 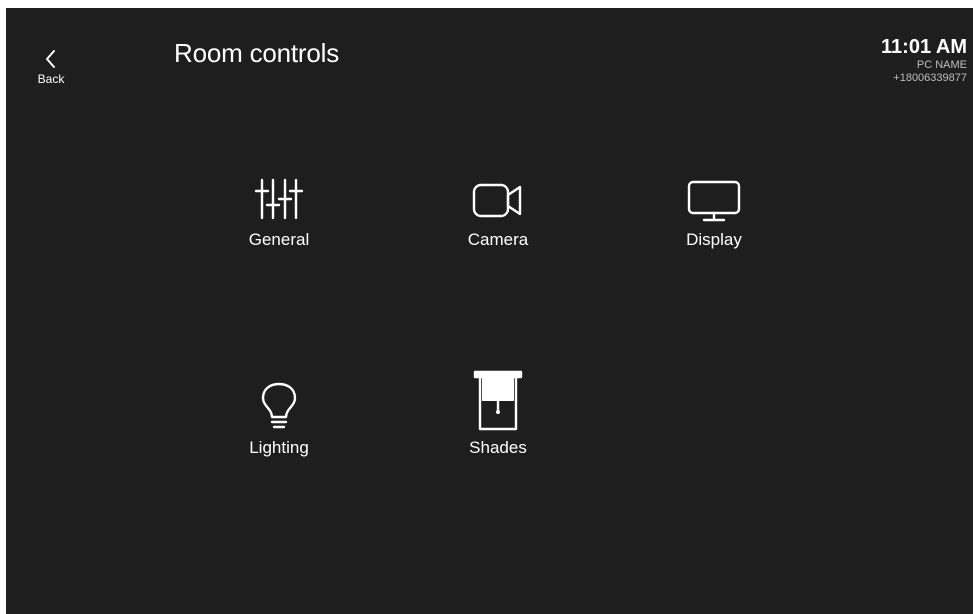 I want to click on tile-label: General, so click(x=279, y=239).